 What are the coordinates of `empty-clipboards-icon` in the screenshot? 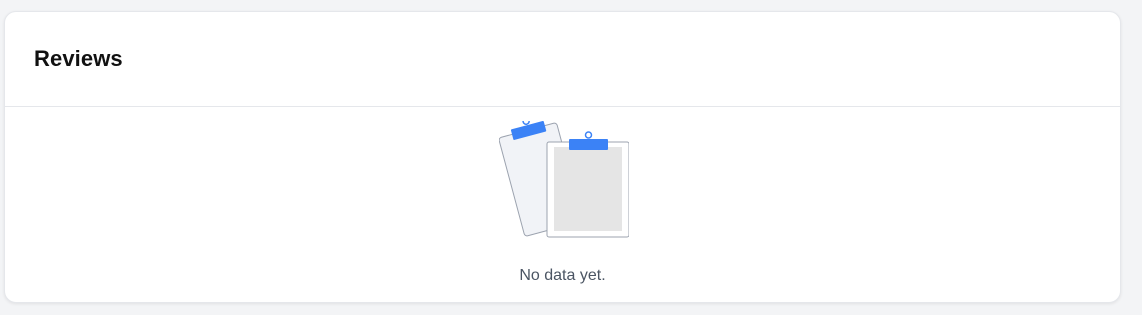 It's located at (564, 179).